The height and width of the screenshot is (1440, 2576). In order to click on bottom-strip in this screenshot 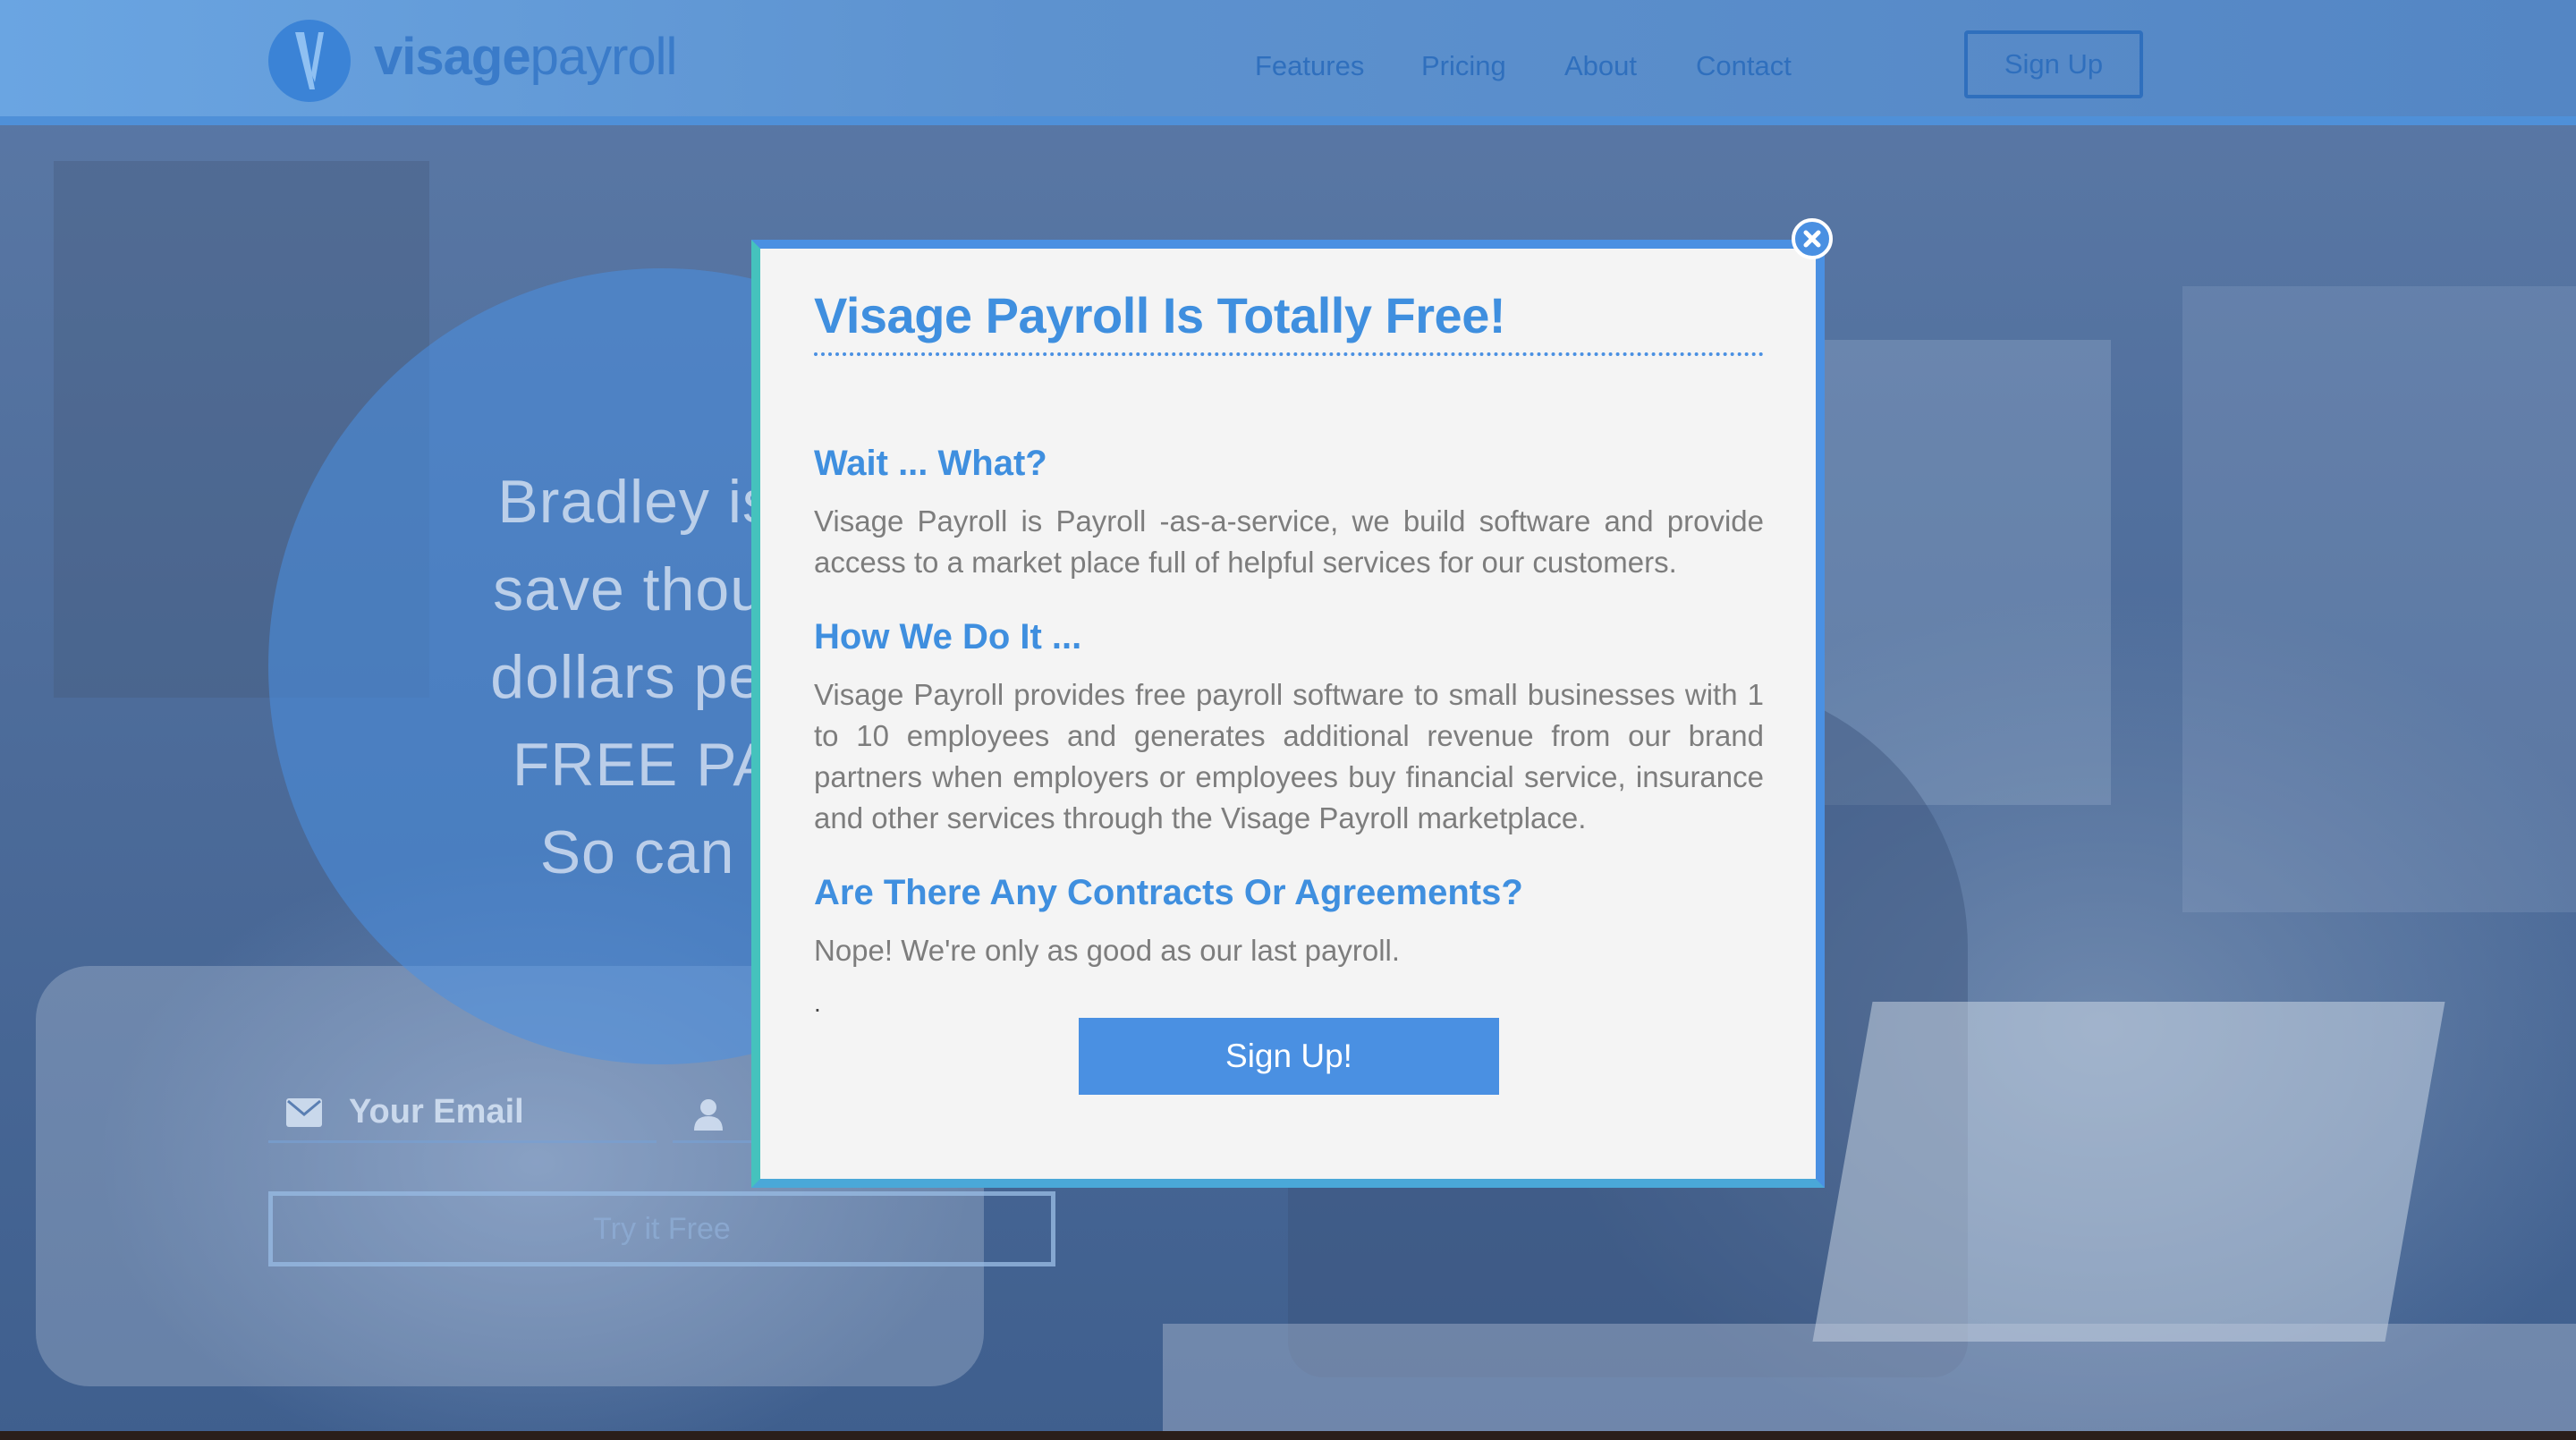, I will do `click(1288, 1435)`.